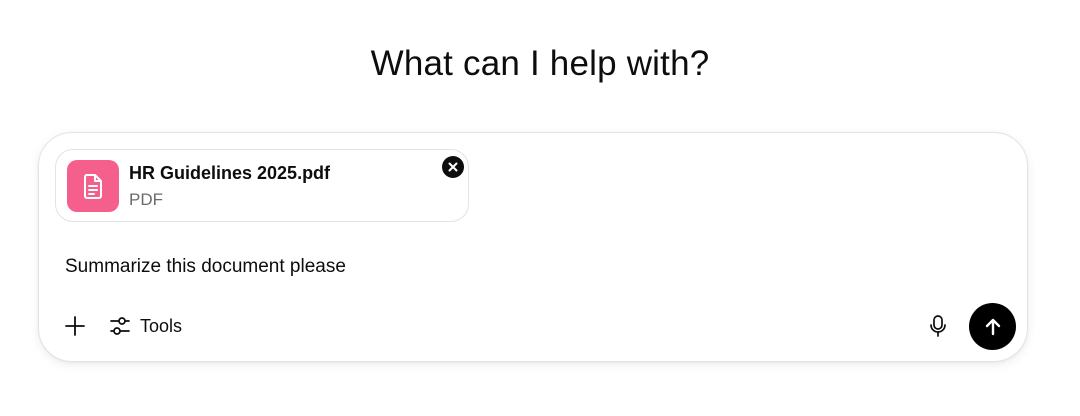 Image resolution: width=1080 pixels, height=416 pixels. I want to click on page-heading: What can I help with?, so click(540, 63).